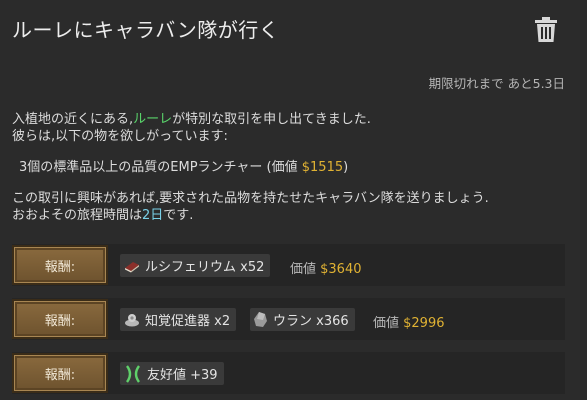 The width and height of the screenshot is (587, 400). What do you see at coordinates (191, 119) in the screenshot?
I see `offer-description-line1: 入植地の近くにある,ルーレが特別な取引を申し出てきました.` at bounding box center [191, 119].